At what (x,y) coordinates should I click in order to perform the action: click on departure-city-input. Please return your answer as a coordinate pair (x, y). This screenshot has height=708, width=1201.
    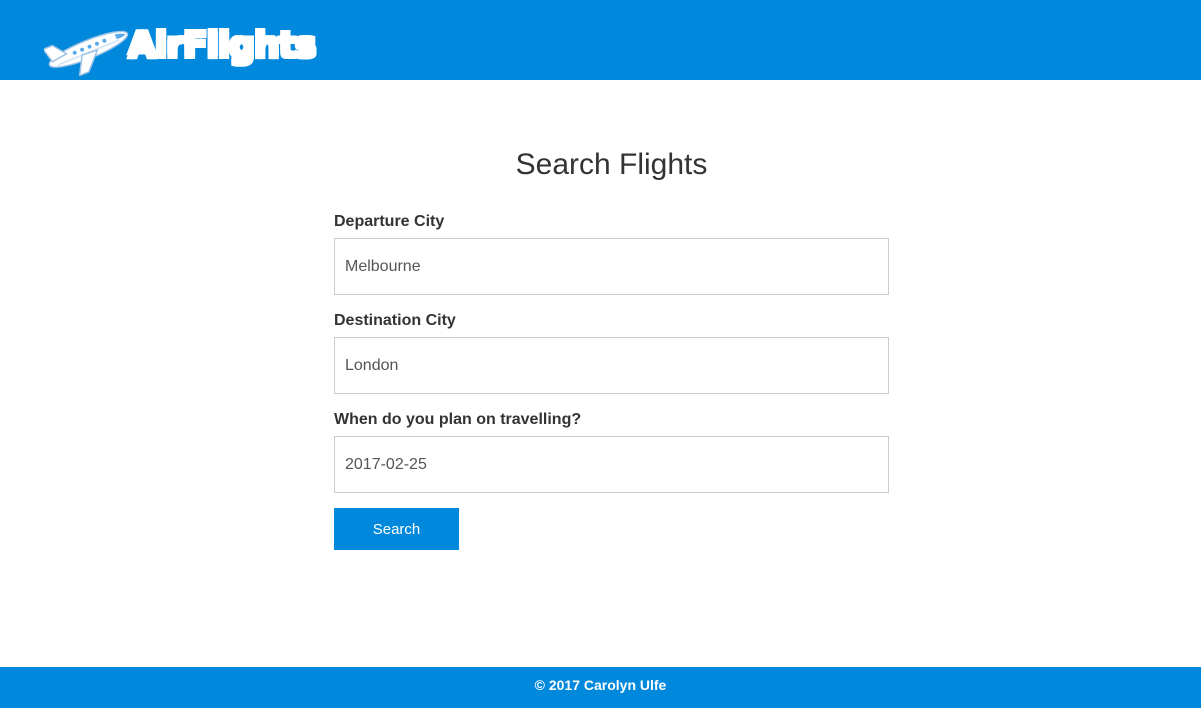
    Looking at the image, I should click on (611, 266).